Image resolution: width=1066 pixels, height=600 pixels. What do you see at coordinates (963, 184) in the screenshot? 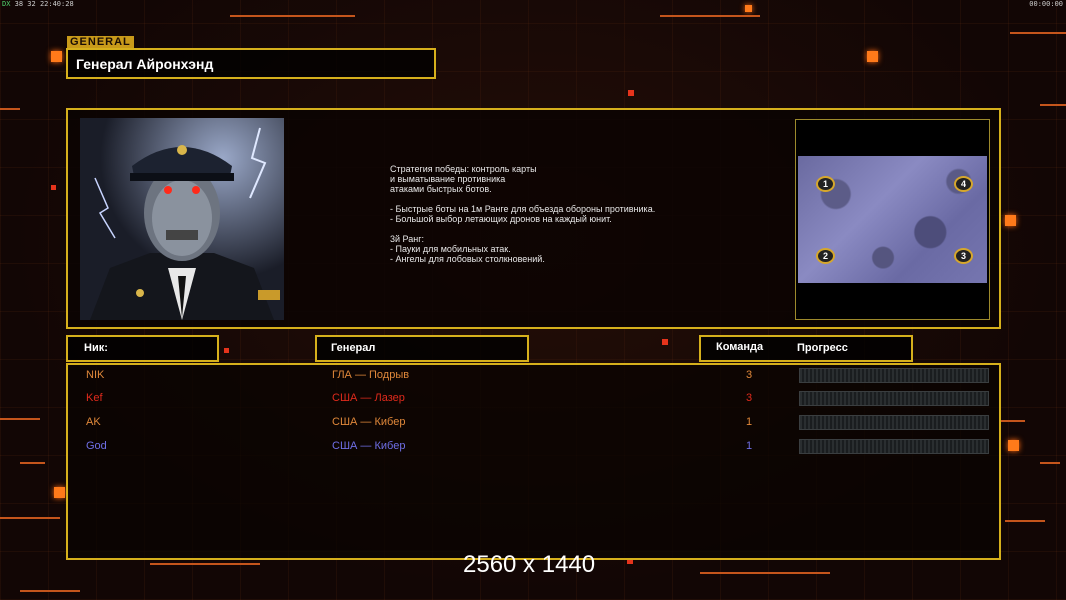
I see `spawn-marker-4: 4` at bounding box center [963, 184].